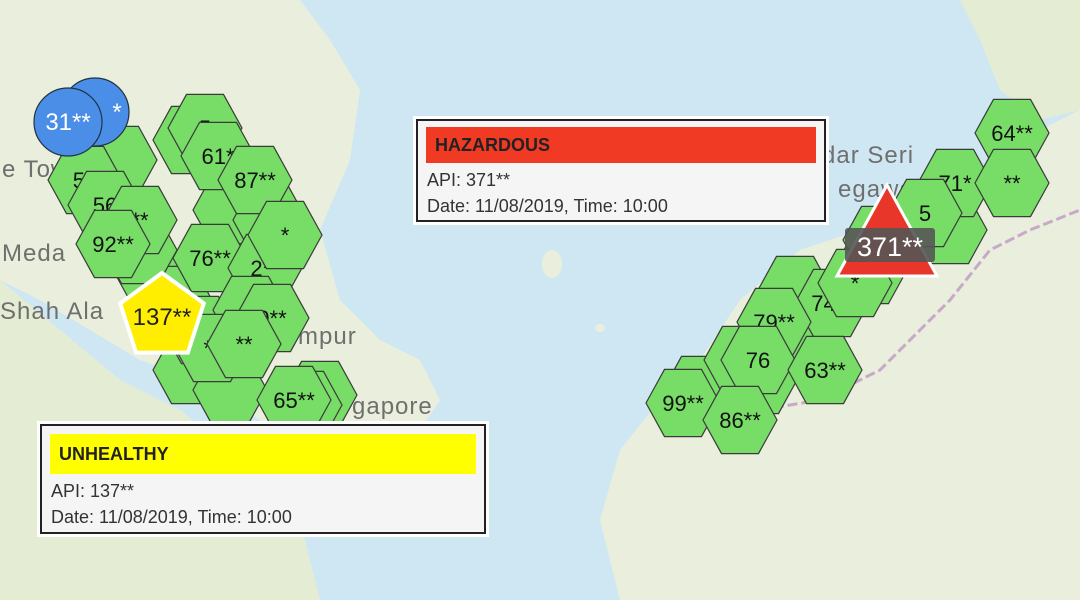  I want to click on marker-label: 87**, so click(255, 180).